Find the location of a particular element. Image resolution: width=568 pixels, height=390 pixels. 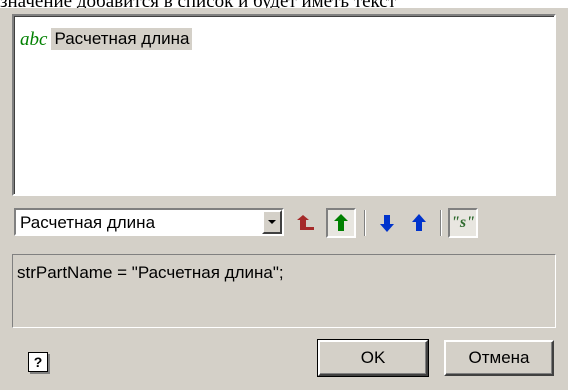

value-combobox: Расчетная длина is located at coordinates (149, 222).